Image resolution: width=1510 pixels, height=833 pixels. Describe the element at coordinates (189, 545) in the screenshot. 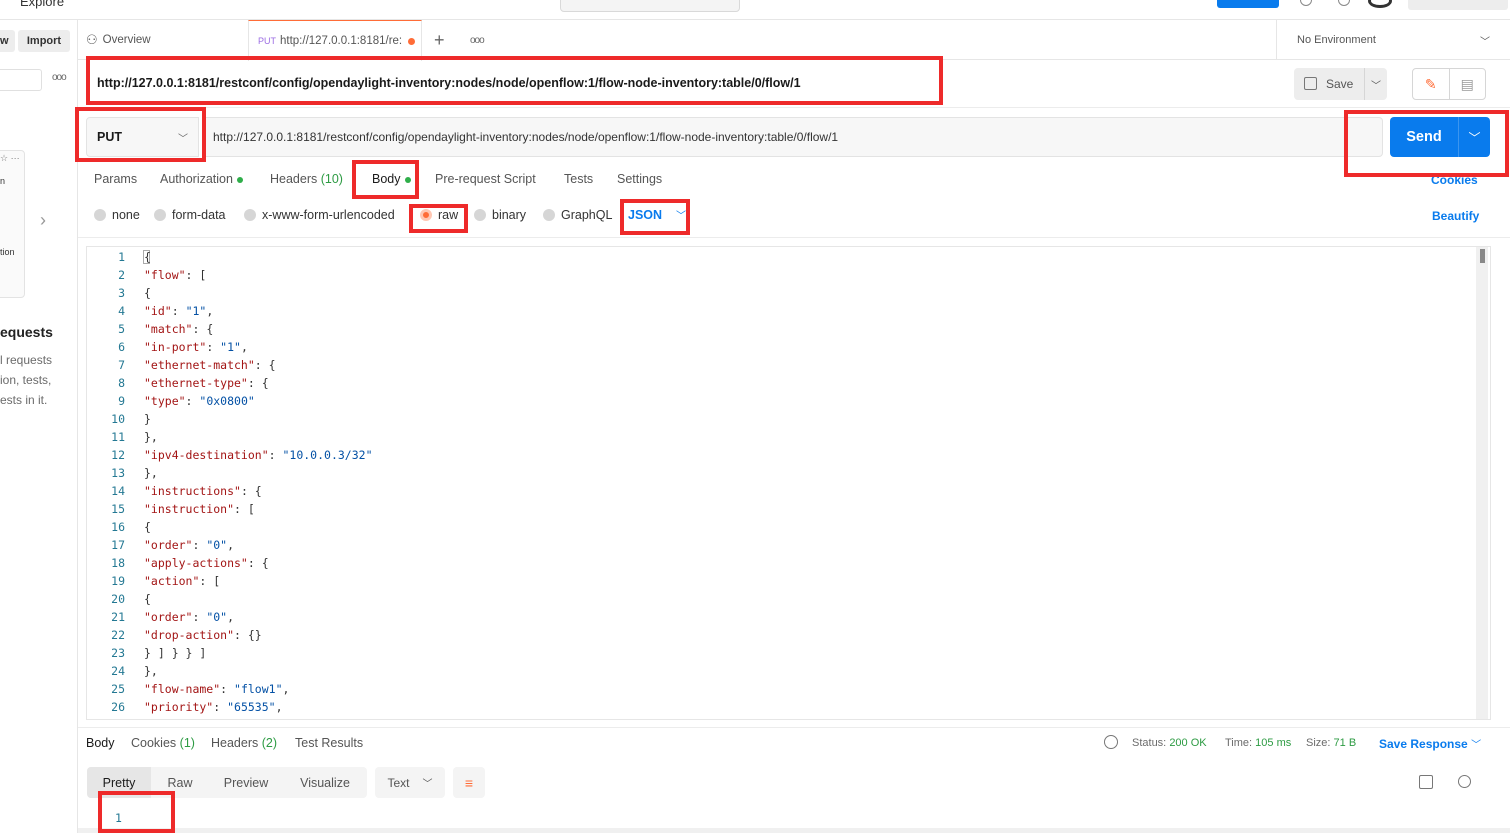

I see `code-line: "order": "0",` at that location.